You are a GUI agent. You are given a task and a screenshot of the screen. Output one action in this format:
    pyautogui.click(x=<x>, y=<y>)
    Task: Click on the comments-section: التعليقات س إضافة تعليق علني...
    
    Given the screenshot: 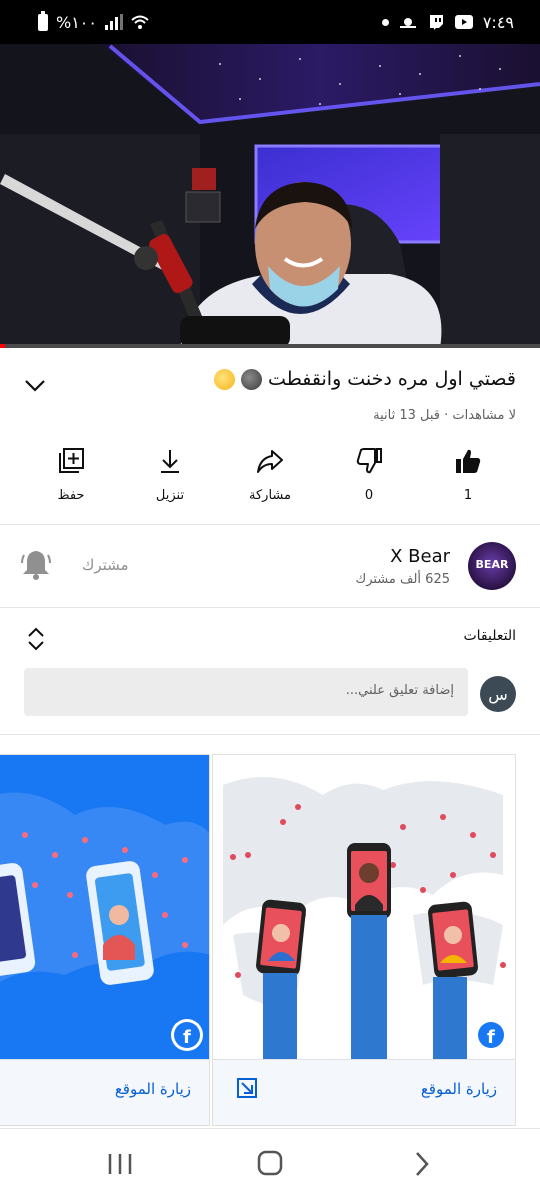 What is the action you would take?
    pyautogui.click(x=270, y=671)
    